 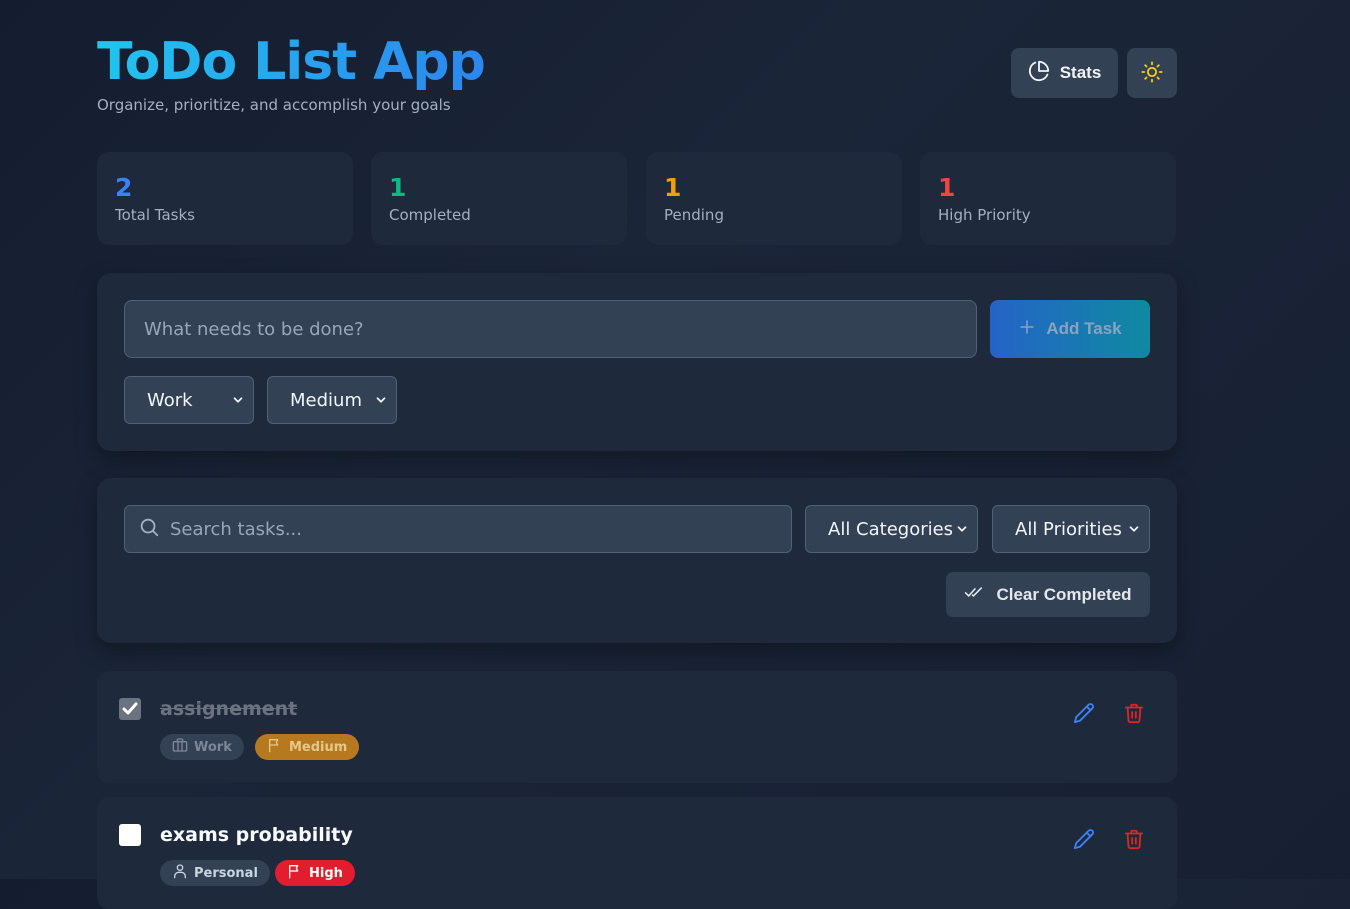 I want to click on theme-toggle-button, so click(x=1152, y=73).